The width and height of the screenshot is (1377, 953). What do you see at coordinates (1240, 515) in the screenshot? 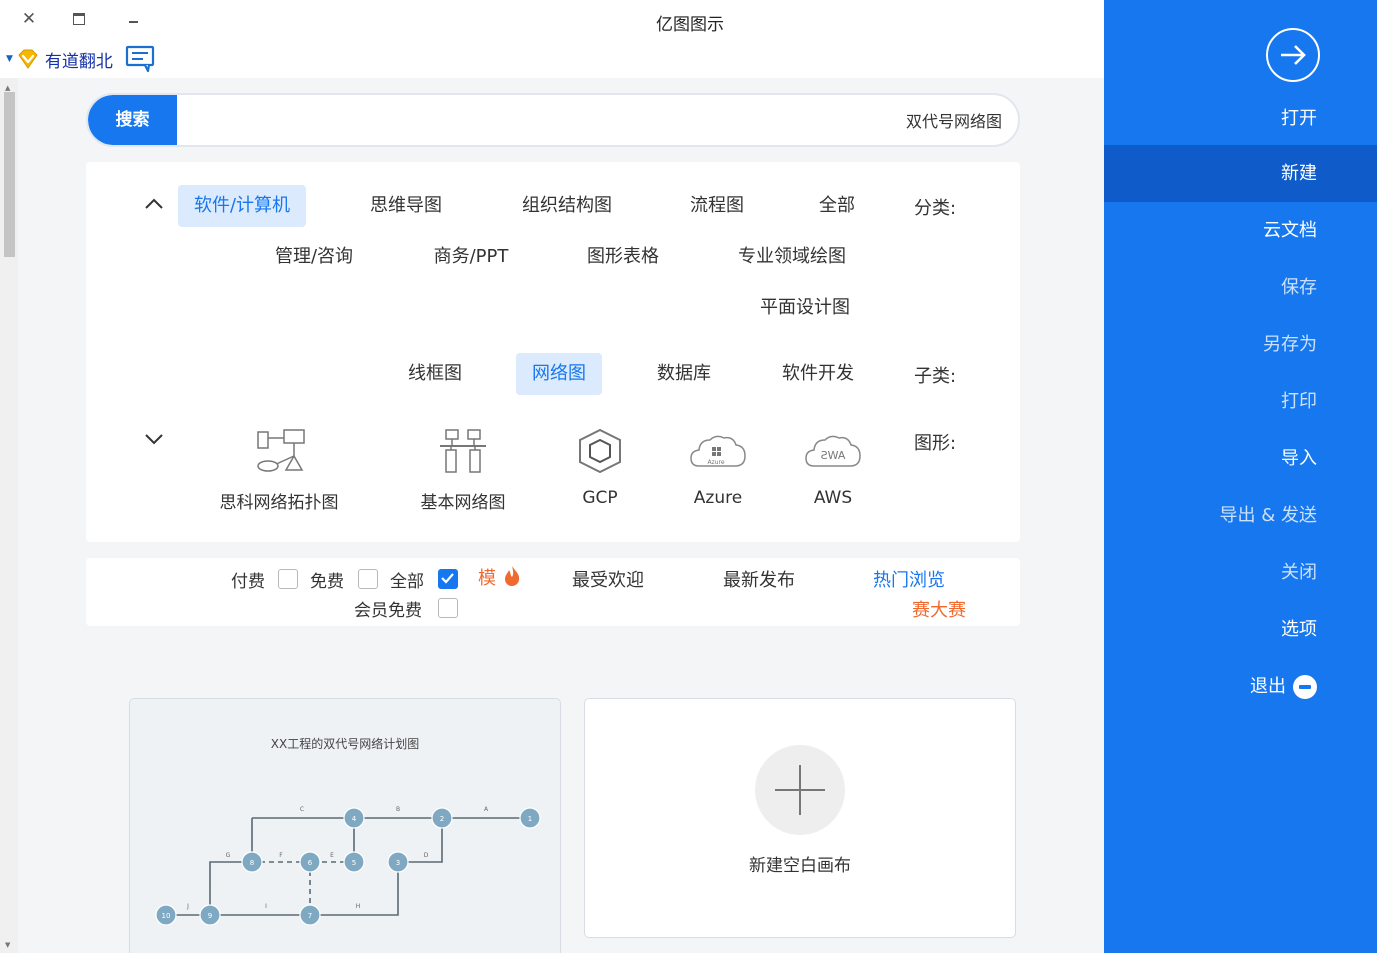
I see `sidebar-item-export-send: 导出 & 发送` at bounding box center [1240, 515].